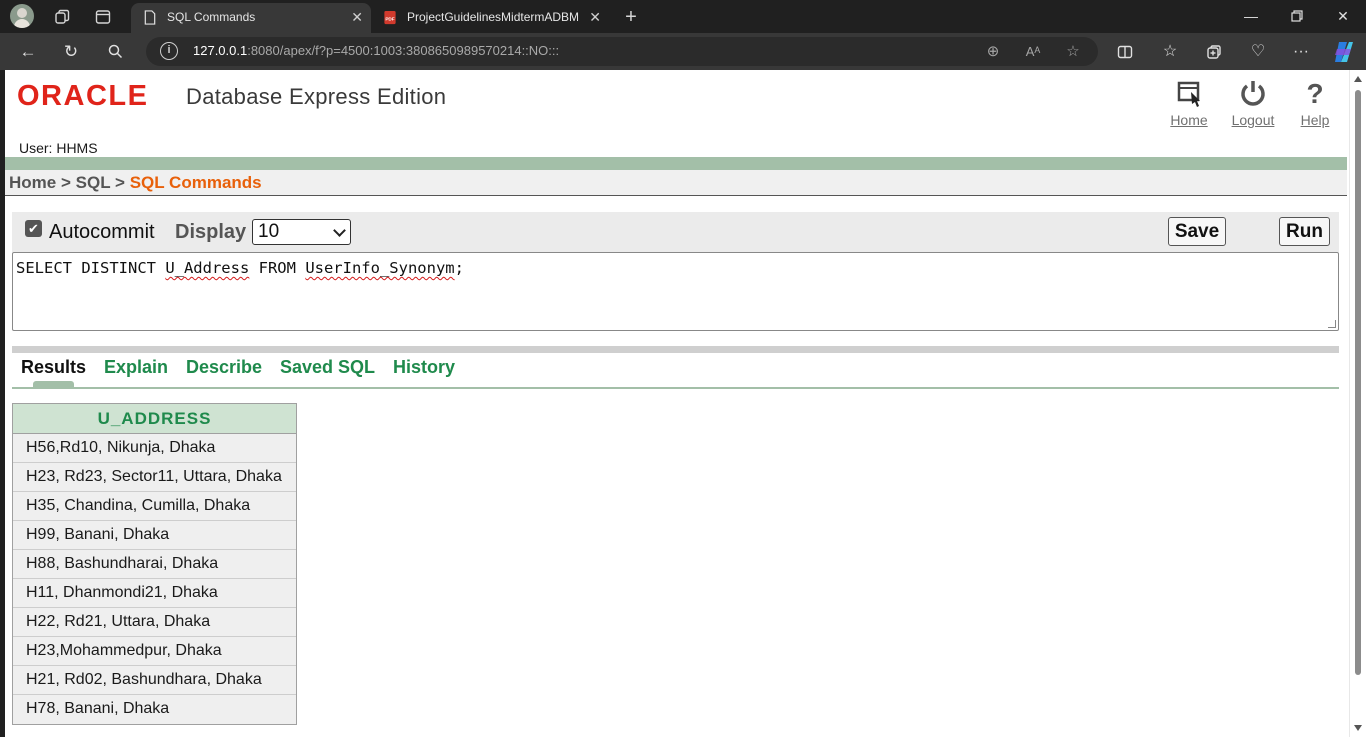 This screenshot has width=1366, height=737. Describe the element at coordinates (1332, 324) in the screenshot. I see `resize-handle-icon` at that location.